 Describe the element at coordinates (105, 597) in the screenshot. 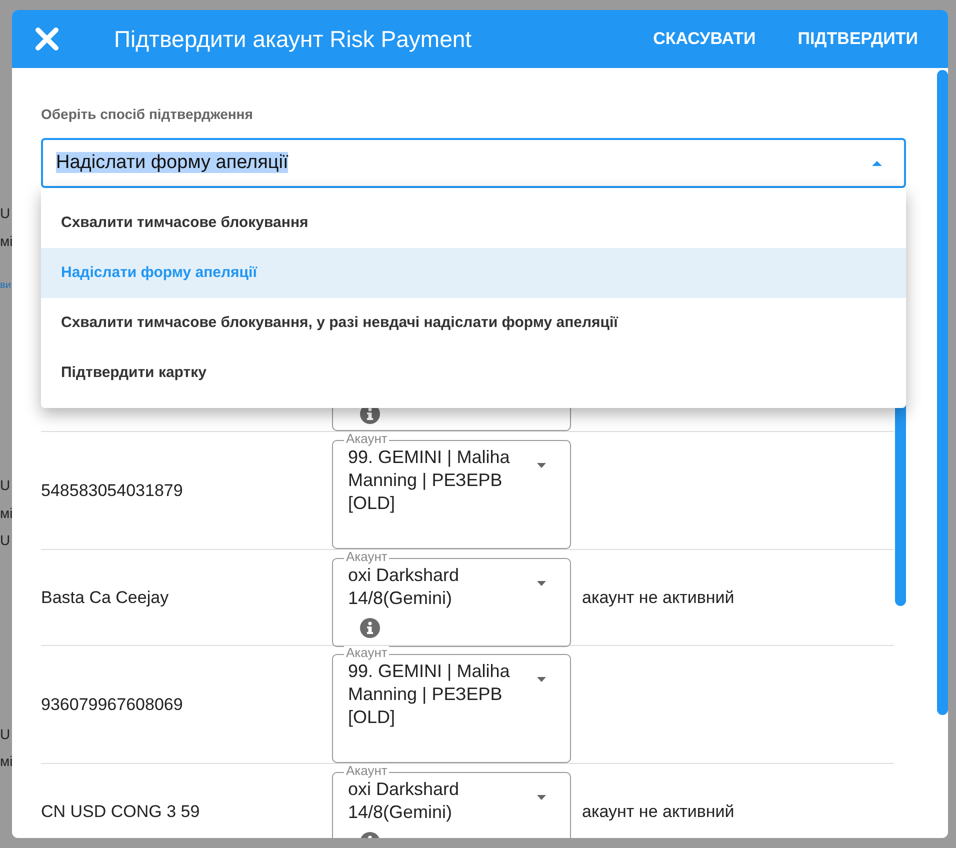

I see `card-name: Basta Ca Ceejay` at that location.